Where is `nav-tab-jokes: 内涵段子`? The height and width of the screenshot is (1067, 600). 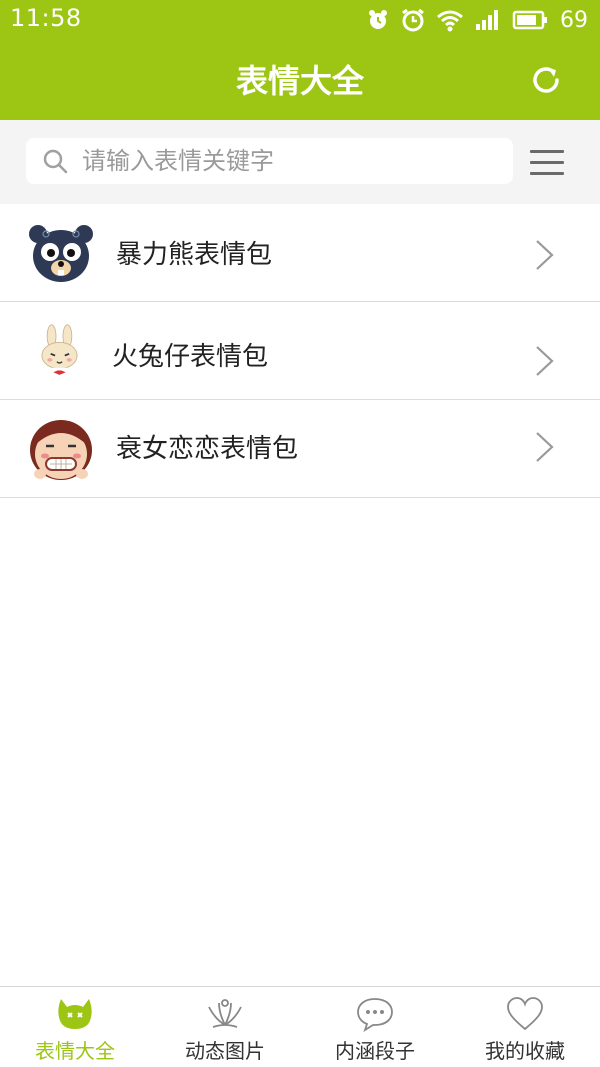 nav-tab-jokes: 内涵段子 is located at coordinates (375, 1027).